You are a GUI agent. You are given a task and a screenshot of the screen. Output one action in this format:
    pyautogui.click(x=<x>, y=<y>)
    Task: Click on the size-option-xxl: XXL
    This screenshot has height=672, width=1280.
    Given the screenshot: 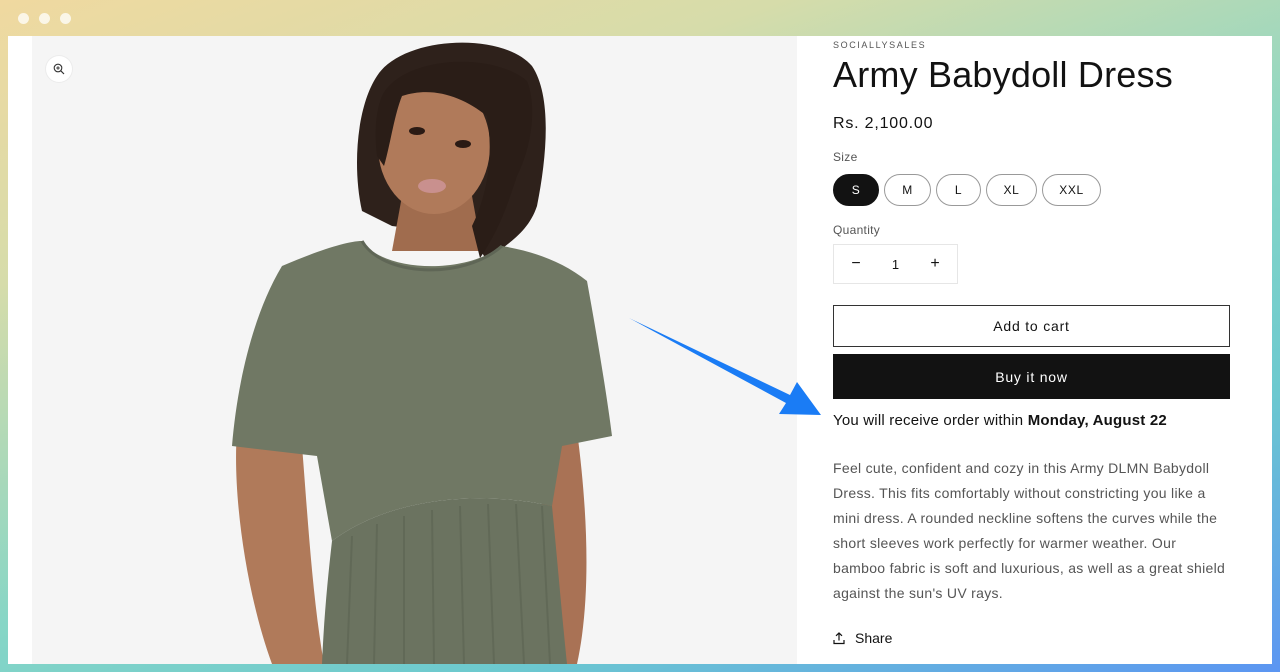 What is the action you would take?
    pyautogui.click(x=1071, y=190)
    